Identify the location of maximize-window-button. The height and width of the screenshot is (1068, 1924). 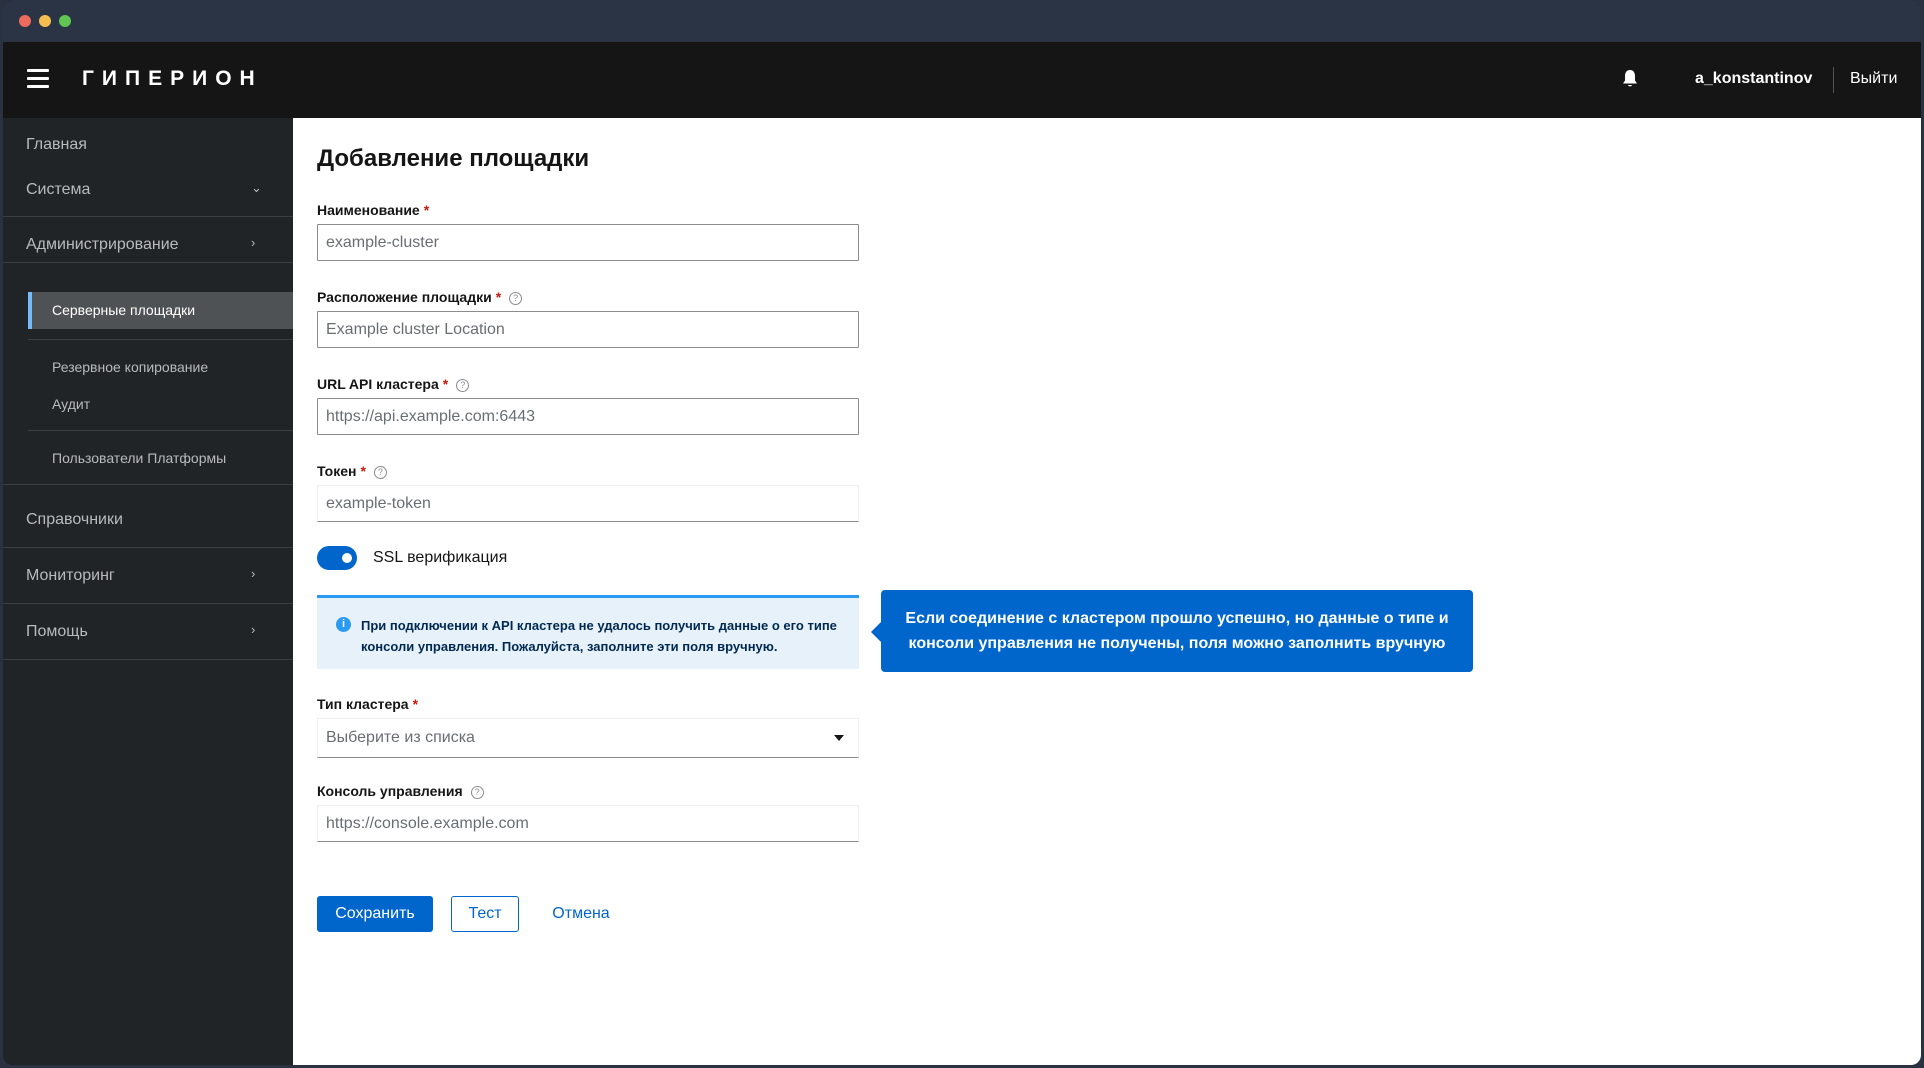
(65, 21).